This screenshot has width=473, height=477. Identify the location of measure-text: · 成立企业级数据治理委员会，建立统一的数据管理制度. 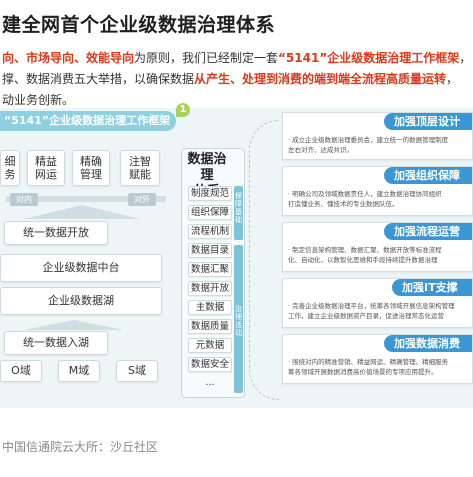
(368, 140).